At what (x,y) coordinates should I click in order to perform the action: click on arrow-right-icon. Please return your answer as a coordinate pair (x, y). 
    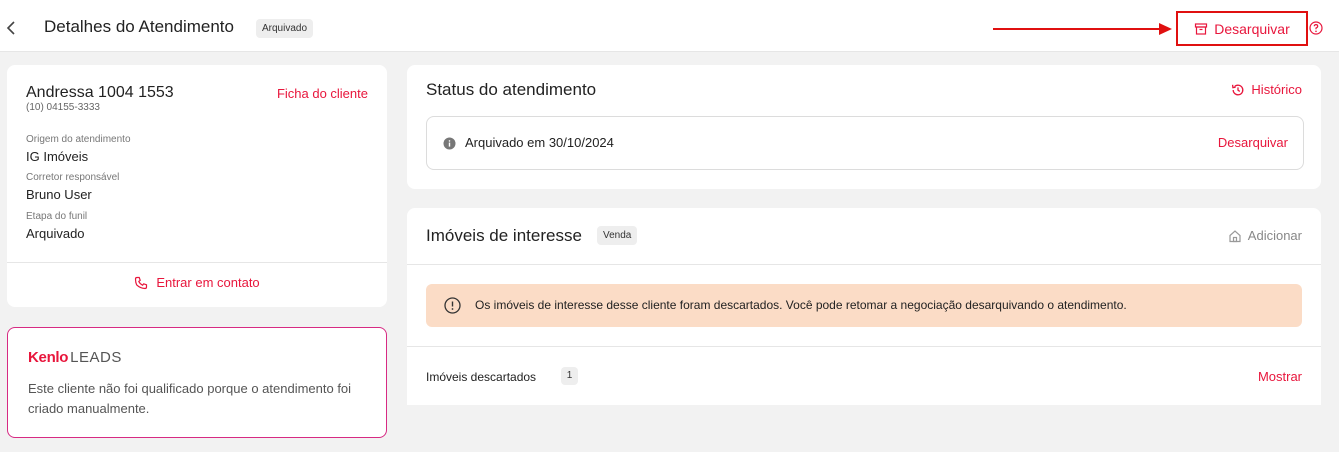
    Looking at the image, I should click on (1082, 29).